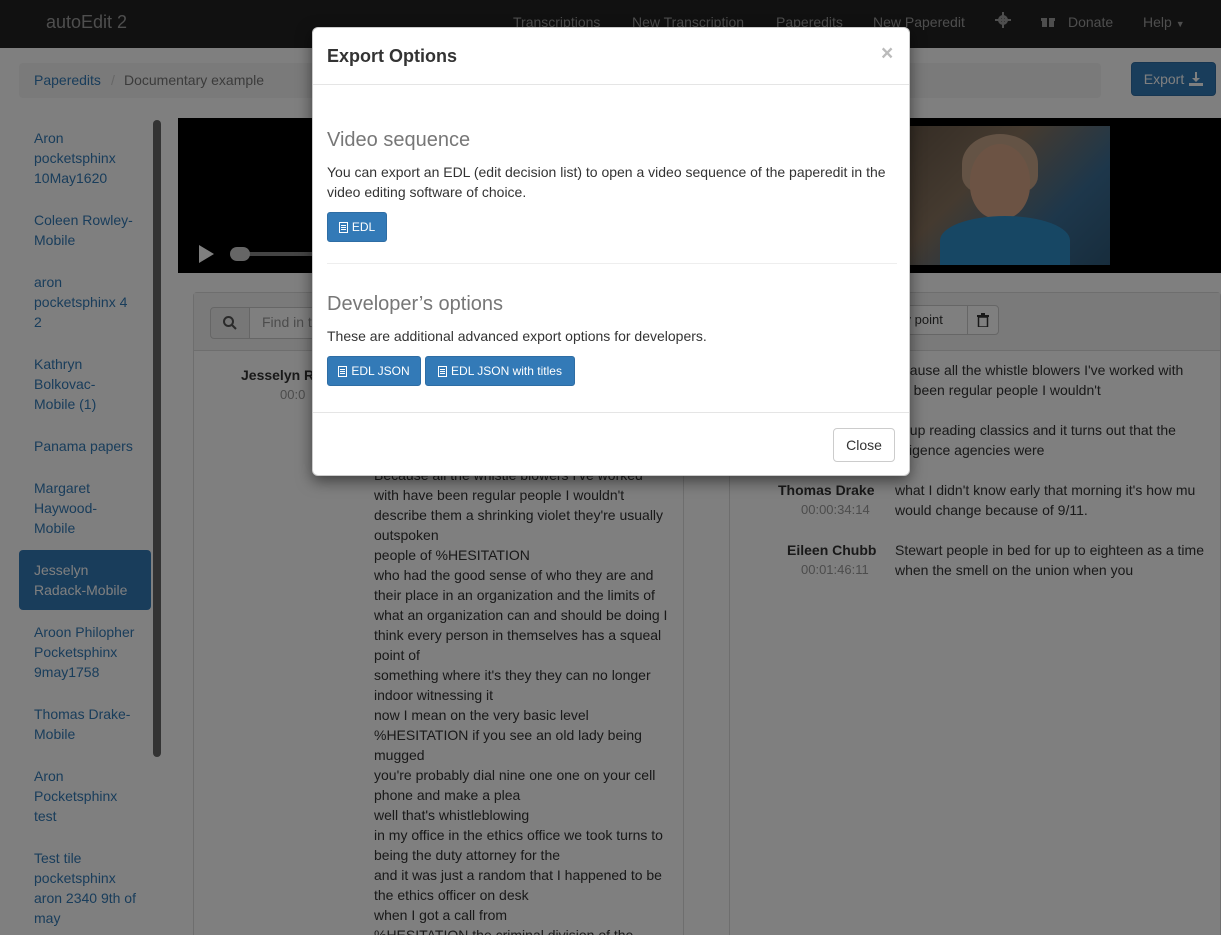 This screenshot has height=935, width=1221. What do you see at coordinates (611, 56) in the screenshot?
I see `modal-header: Export Options ×` at bounding box center [611, 56].